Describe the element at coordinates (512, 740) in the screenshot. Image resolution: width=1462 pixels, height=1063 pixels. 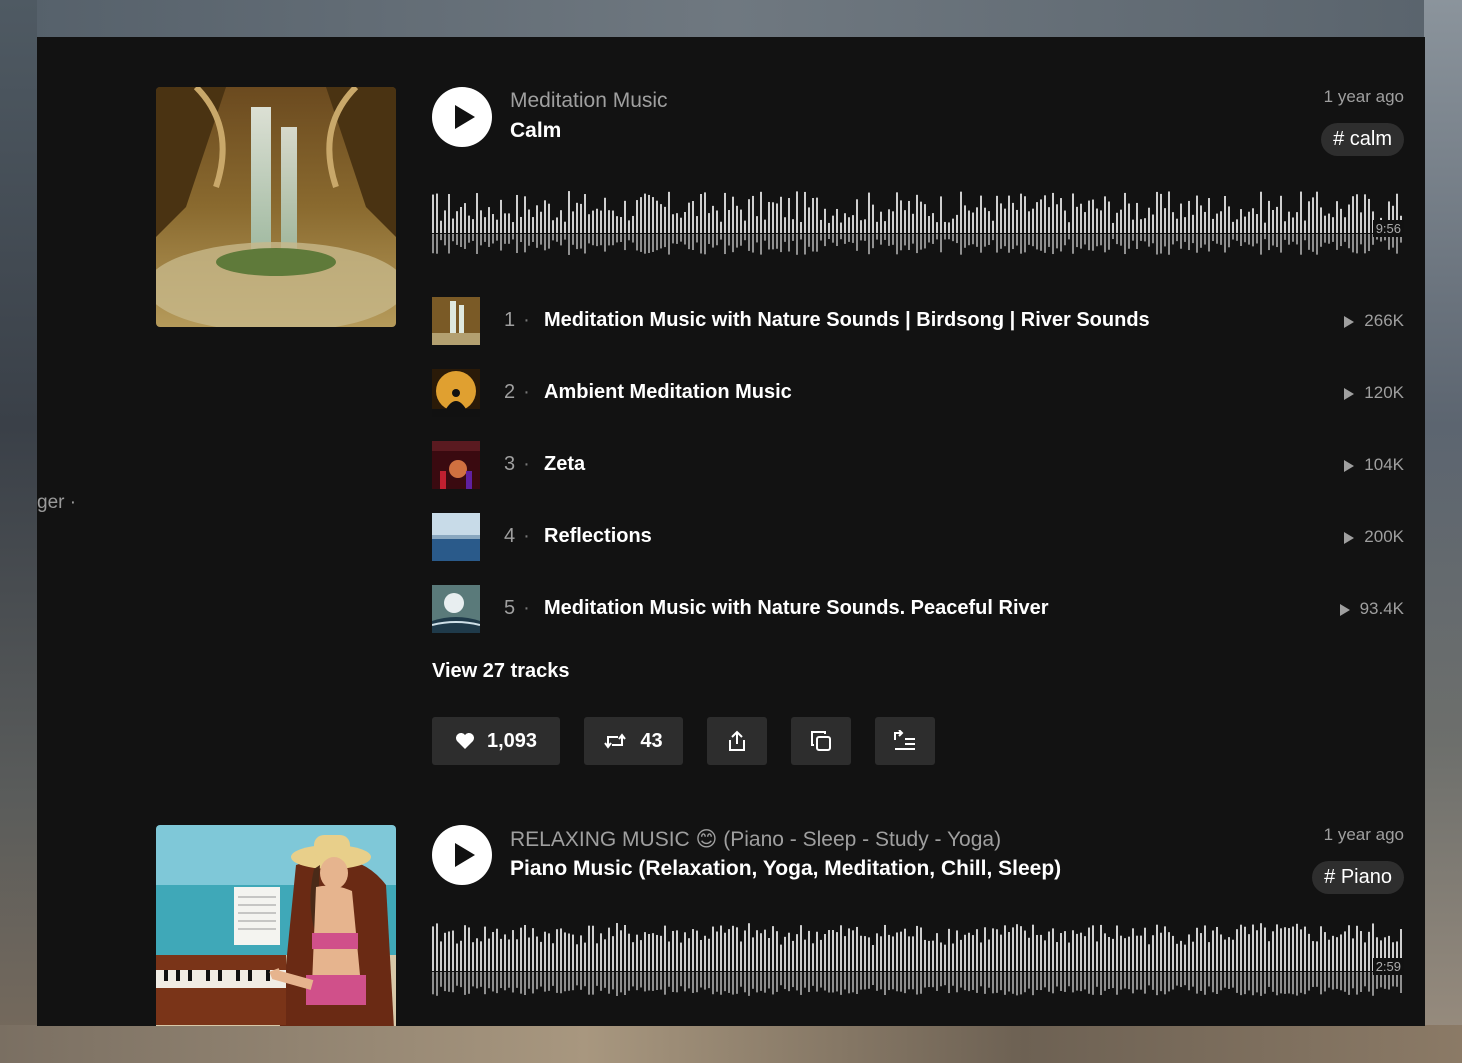
I see `like-count: 1,093` at that location.